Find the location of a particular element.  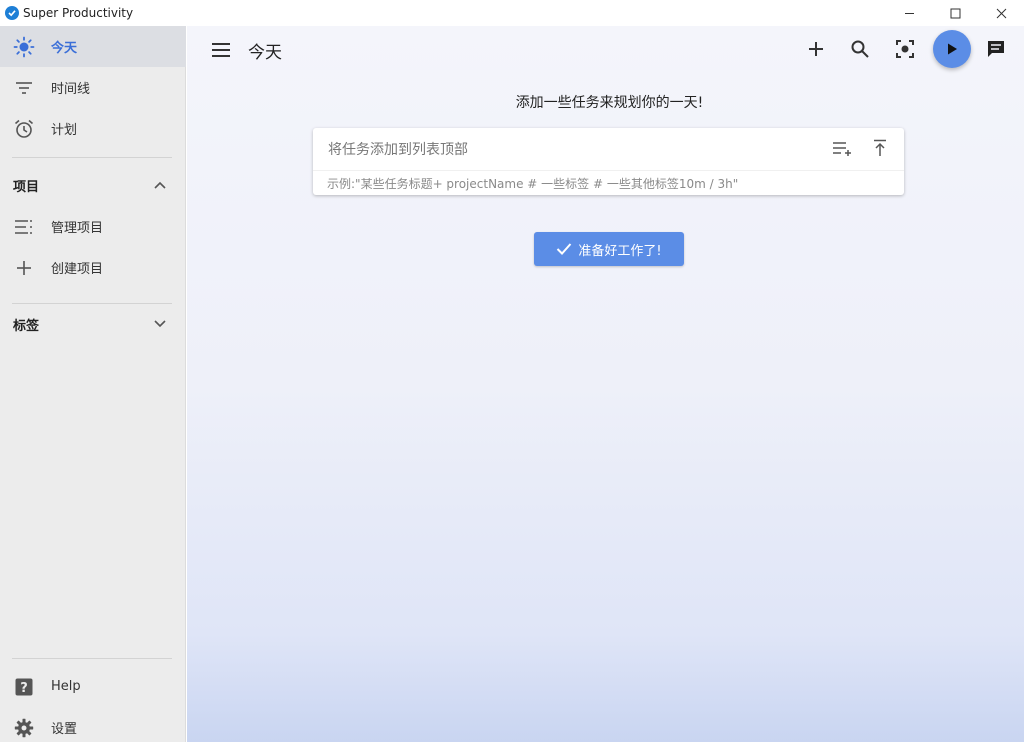

manage-list-icon is located at coordinates (24, 227).